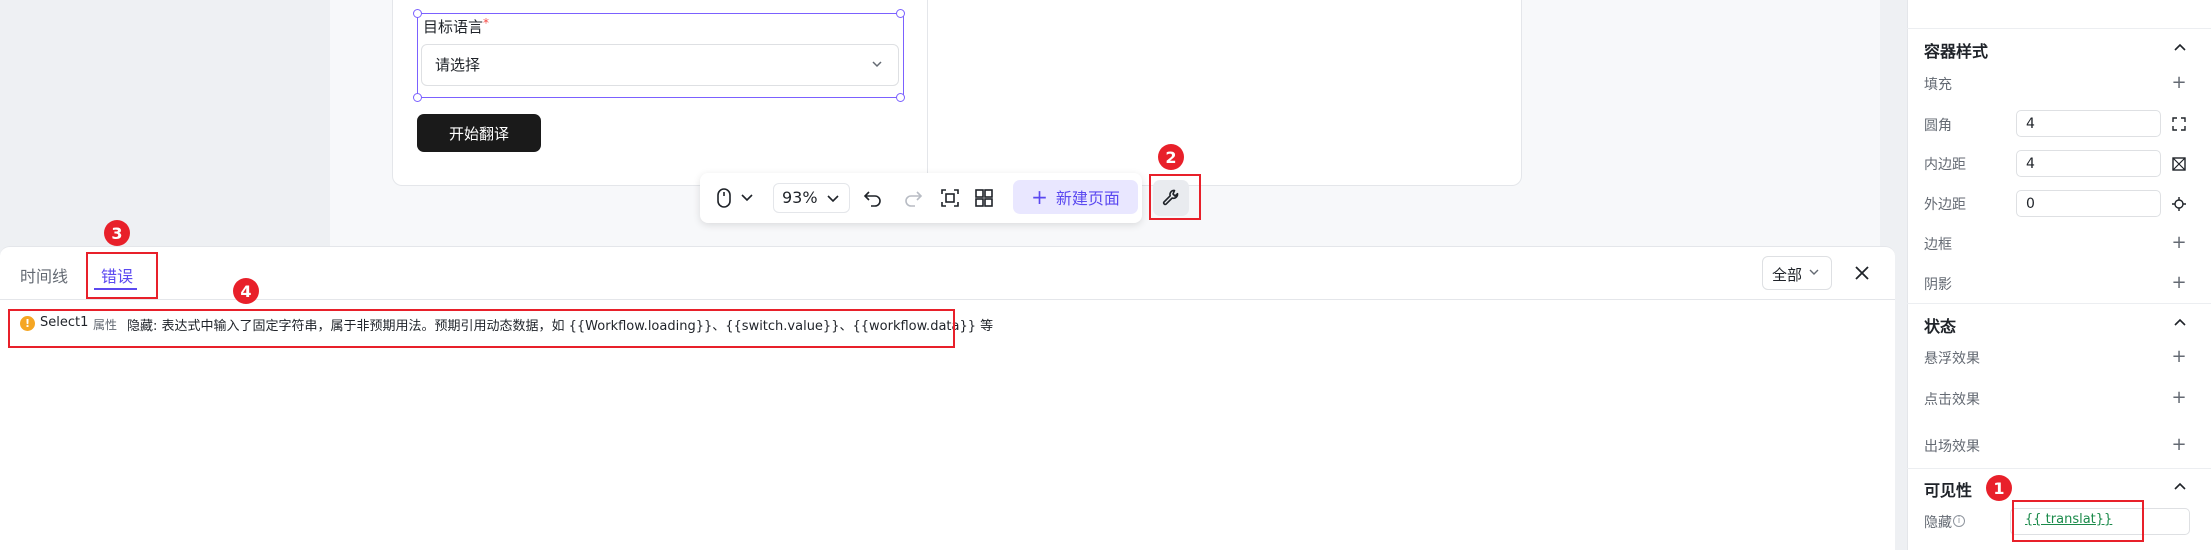 Image resolution: width=2211 pixels, height=550 pixels. I want to click on section-title-visibility: 可见性, so click(1948, 489).